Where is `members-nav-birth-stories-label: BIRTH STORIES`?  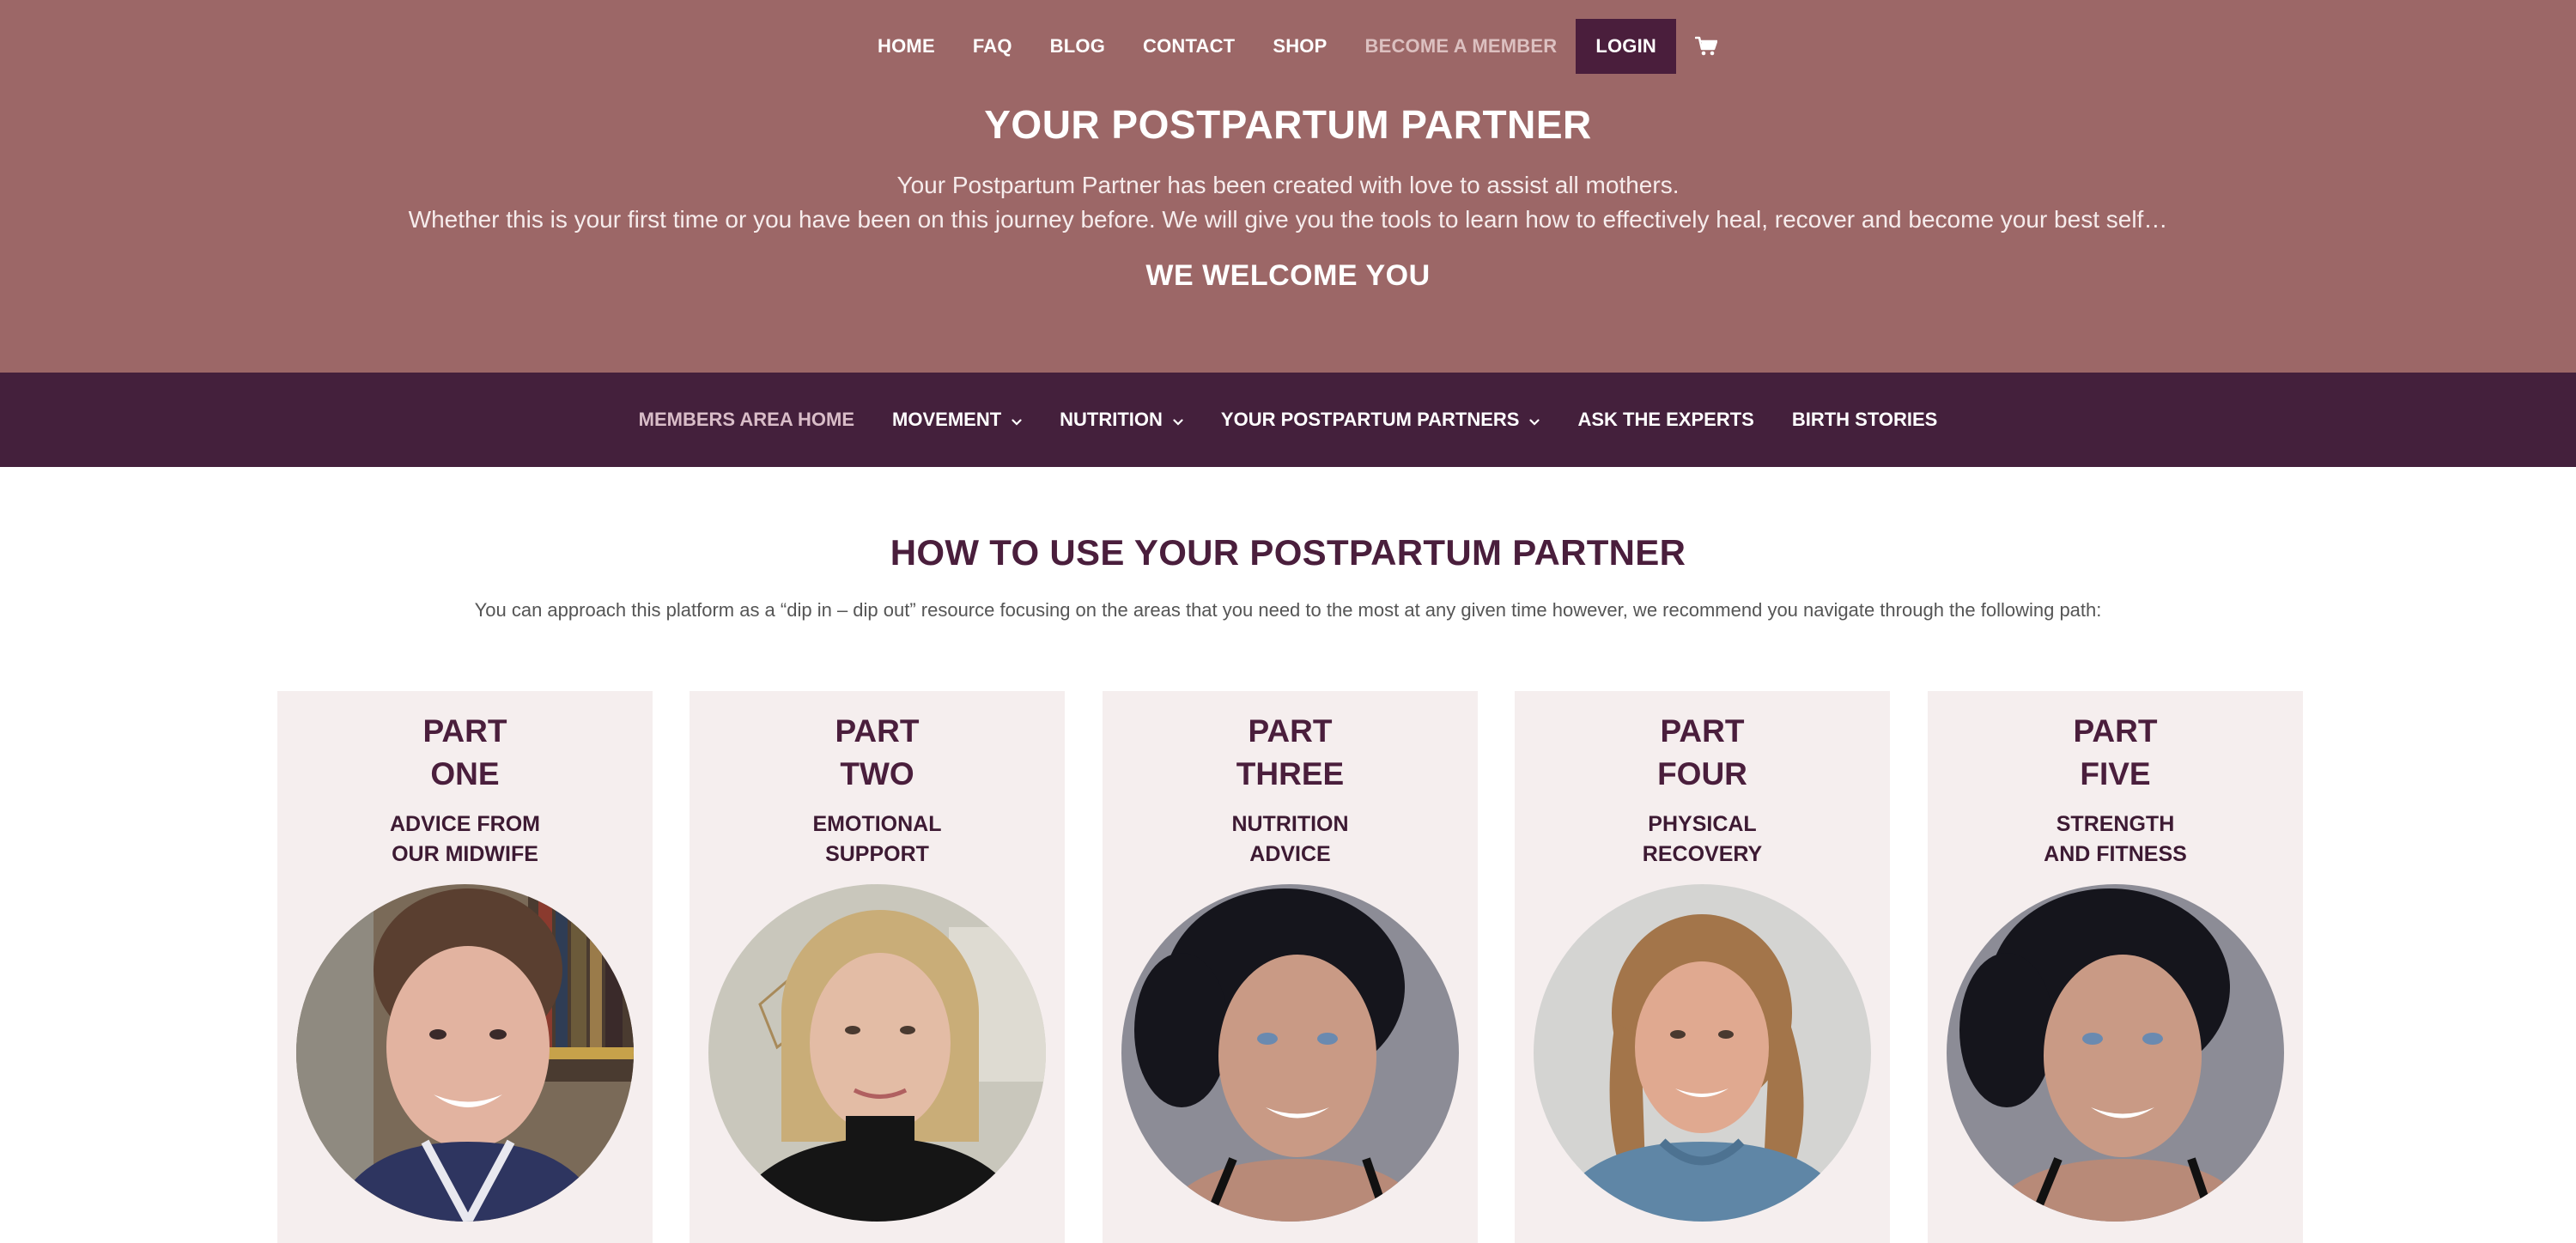 members-nav-birth-stories-label: BIRTH STORIES is located at coordinates (1865, 420).